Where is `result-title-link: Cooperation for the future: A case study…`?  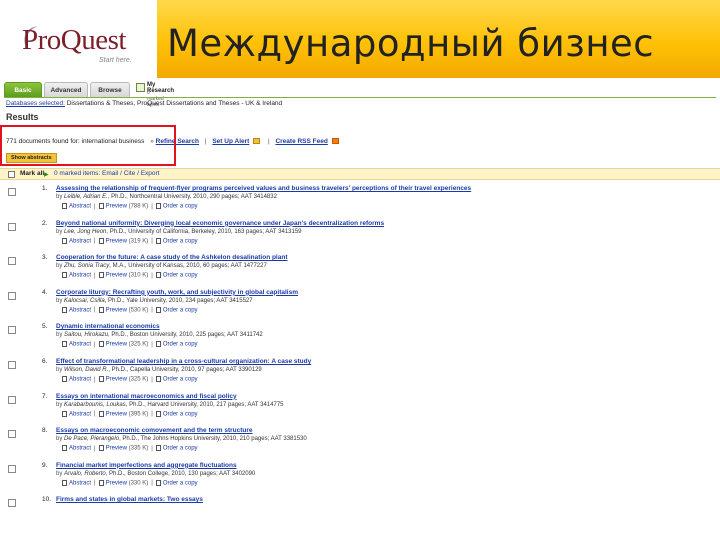
result-title-link: Cooperation for the future: A case study… is located at coordinates (172, 257).